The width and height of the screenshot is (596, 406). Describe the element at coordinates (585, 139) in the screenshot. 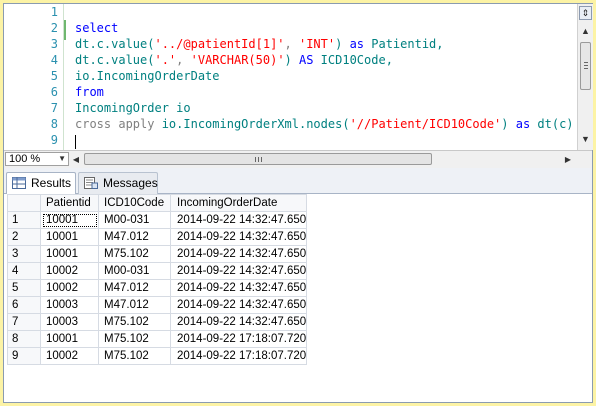

I see `arrow-down-icon: ▼` at that location.